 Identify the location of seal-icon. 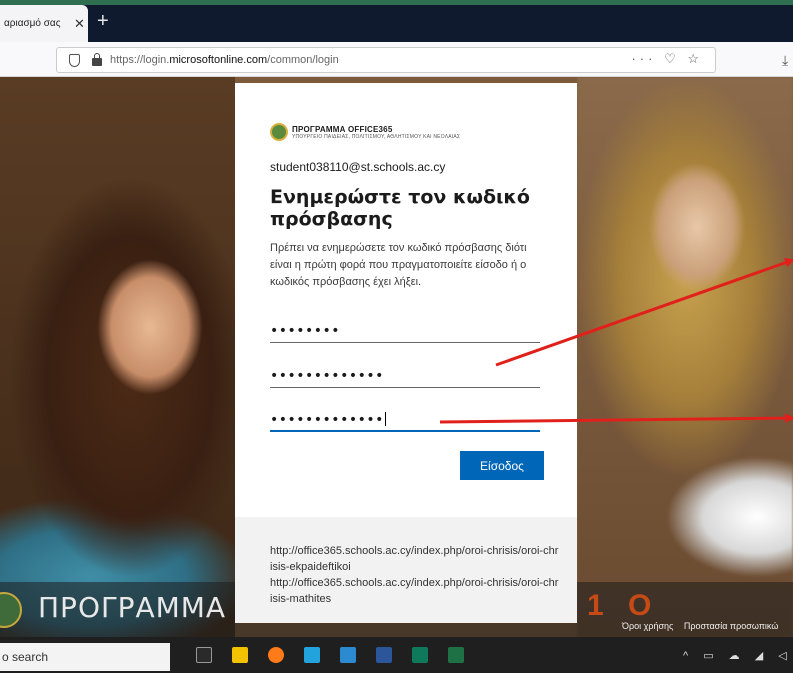
(279, 132).